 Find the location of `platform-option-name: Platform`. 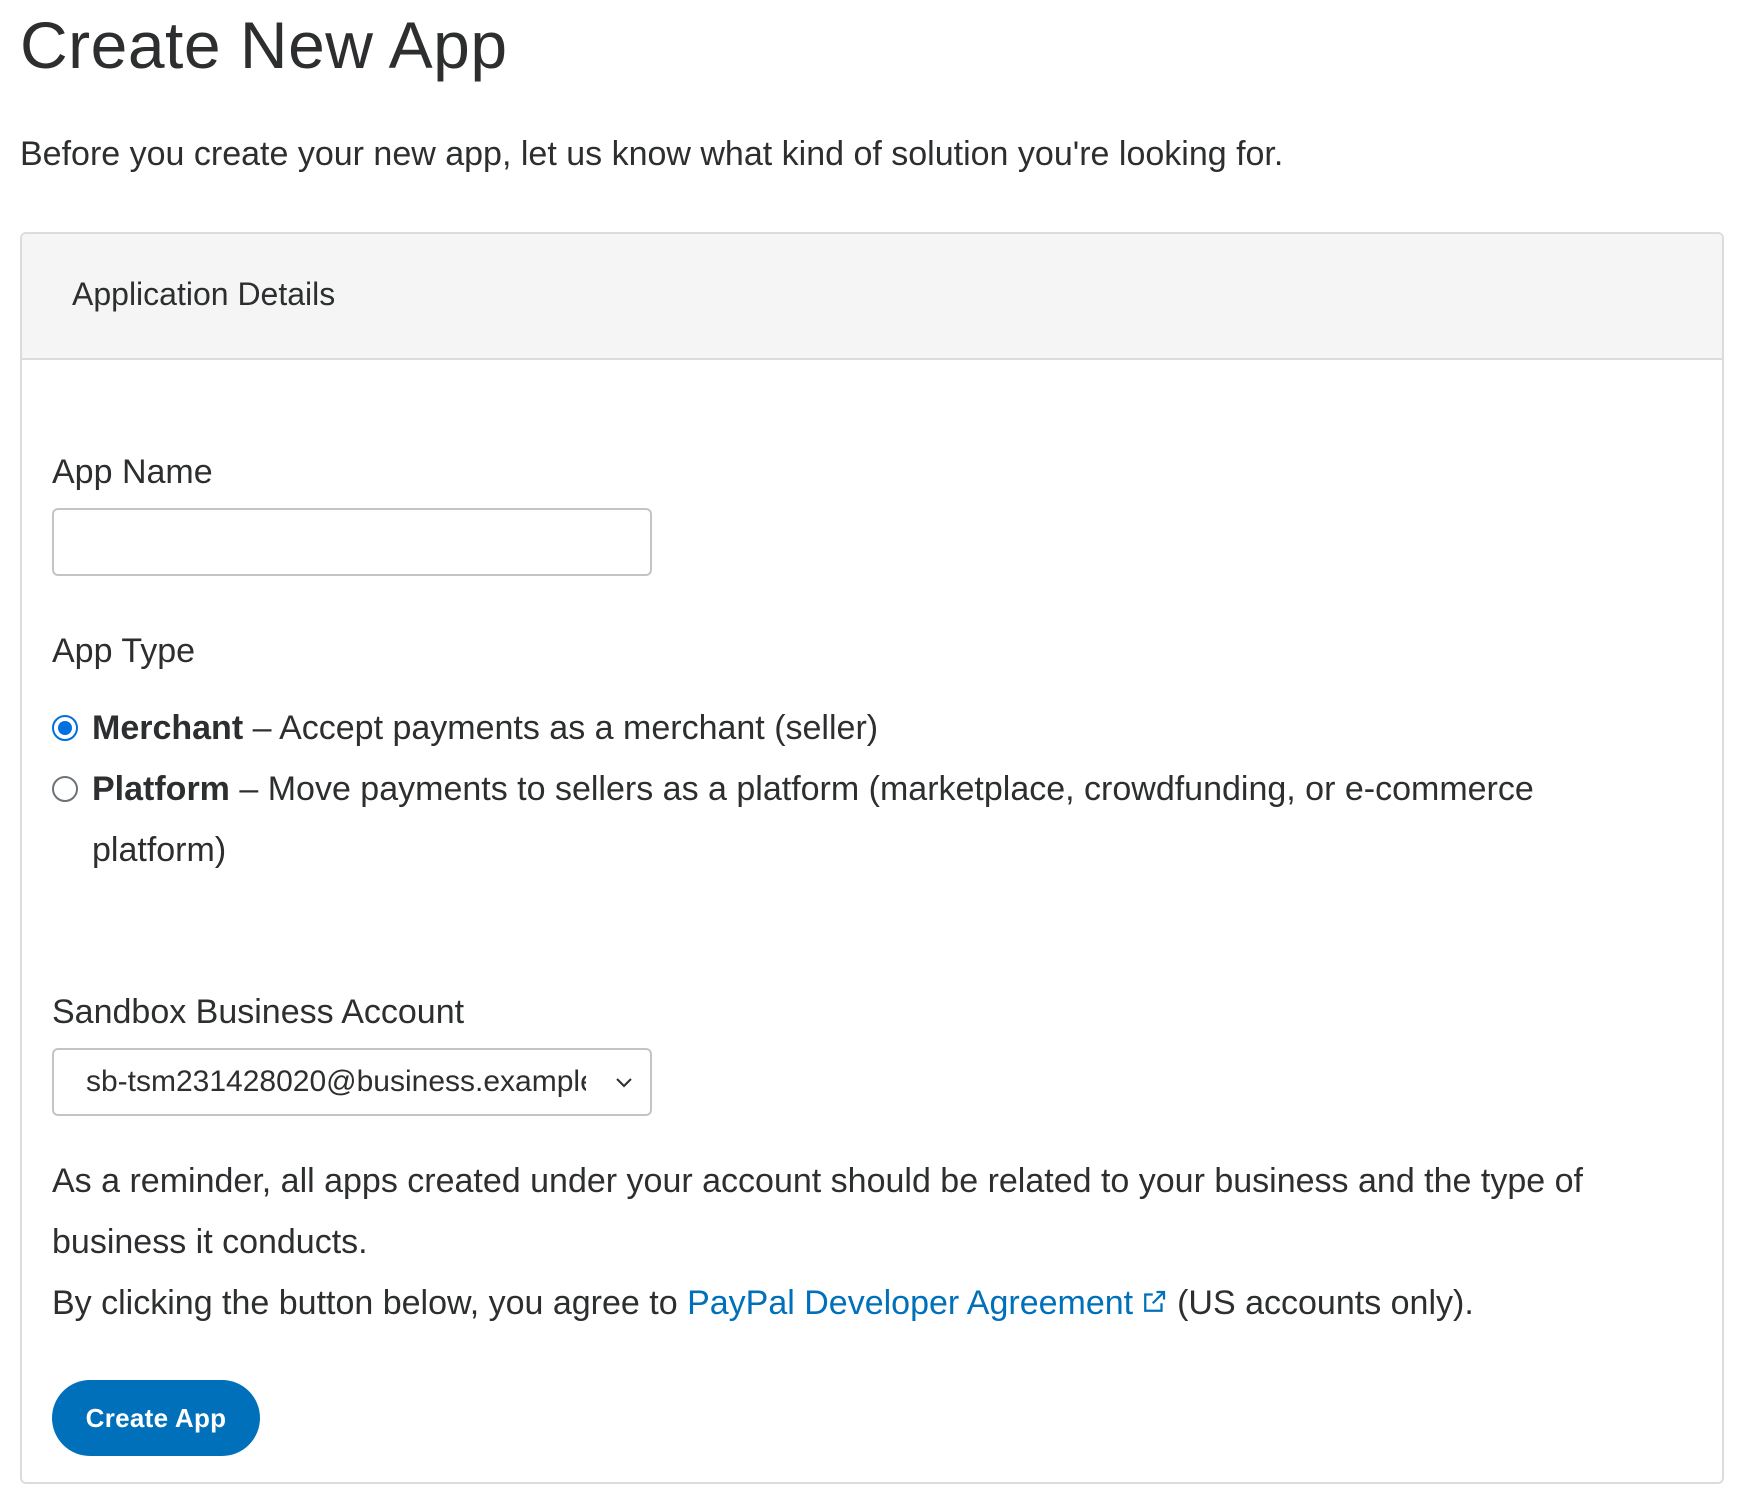

platform-option-name: Platform is located at coordinates (161, 789).